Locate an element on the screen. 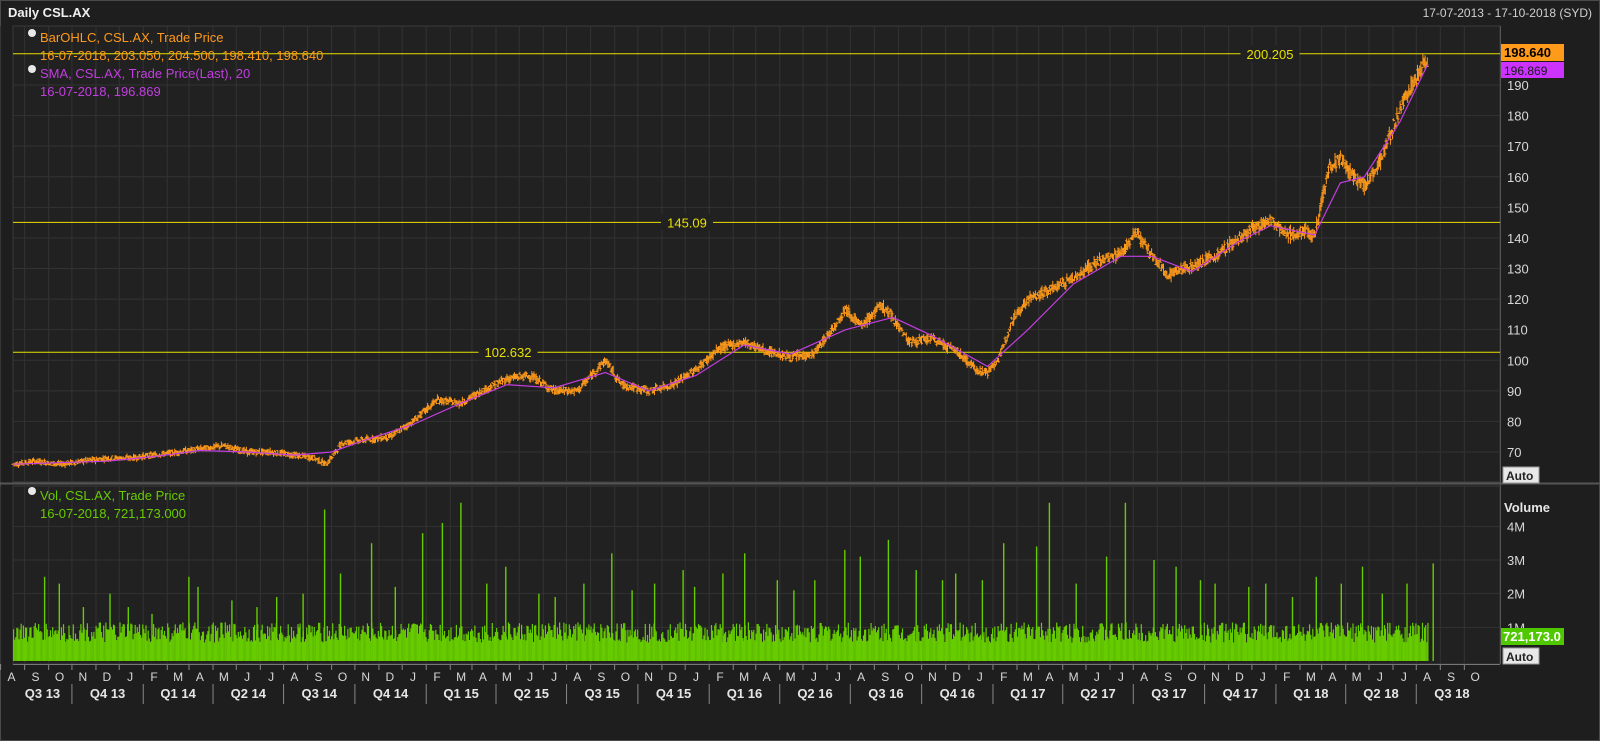 The width and height of the screenshot is (1600, 741). last-price-label: 198.640 is located at coordinates (1527, 52).